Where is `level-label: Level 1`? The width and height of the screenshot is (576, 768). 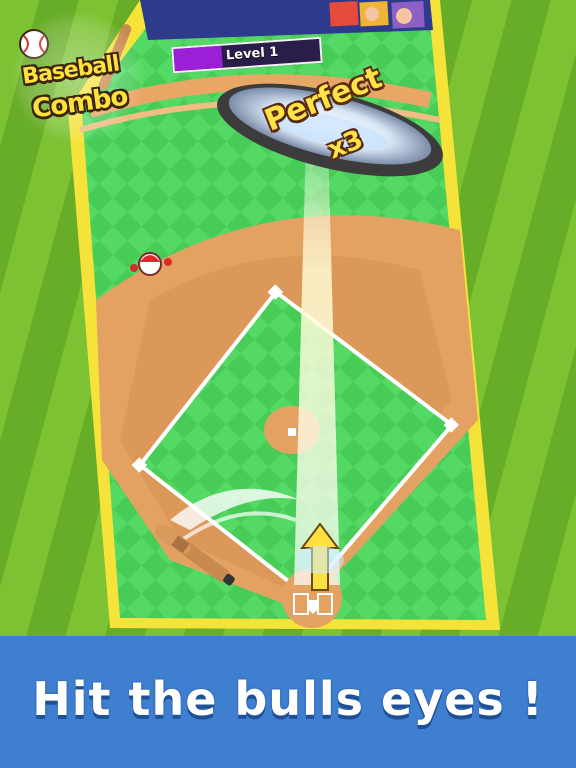 level-label: Level 1 is located at coordinates (252, 54).